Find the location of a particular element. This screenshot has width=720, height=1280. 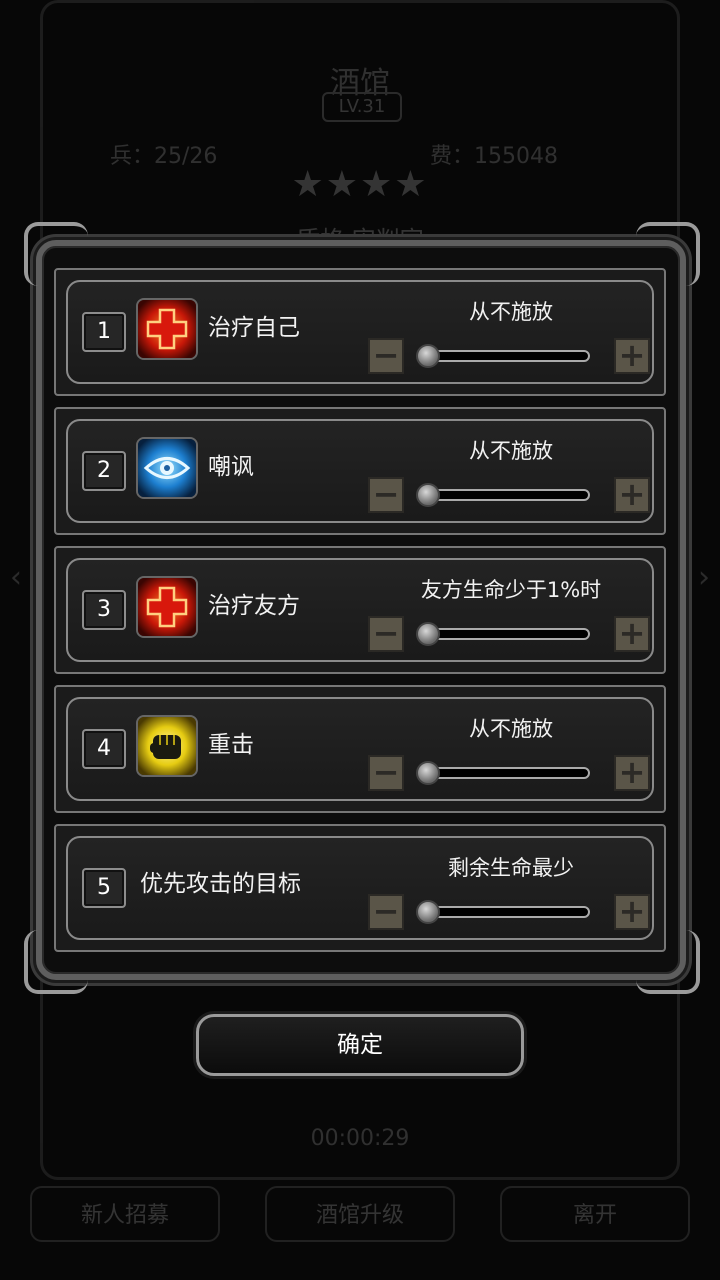

skill-name: 嘲讽 is located at coordinates (231, 467).